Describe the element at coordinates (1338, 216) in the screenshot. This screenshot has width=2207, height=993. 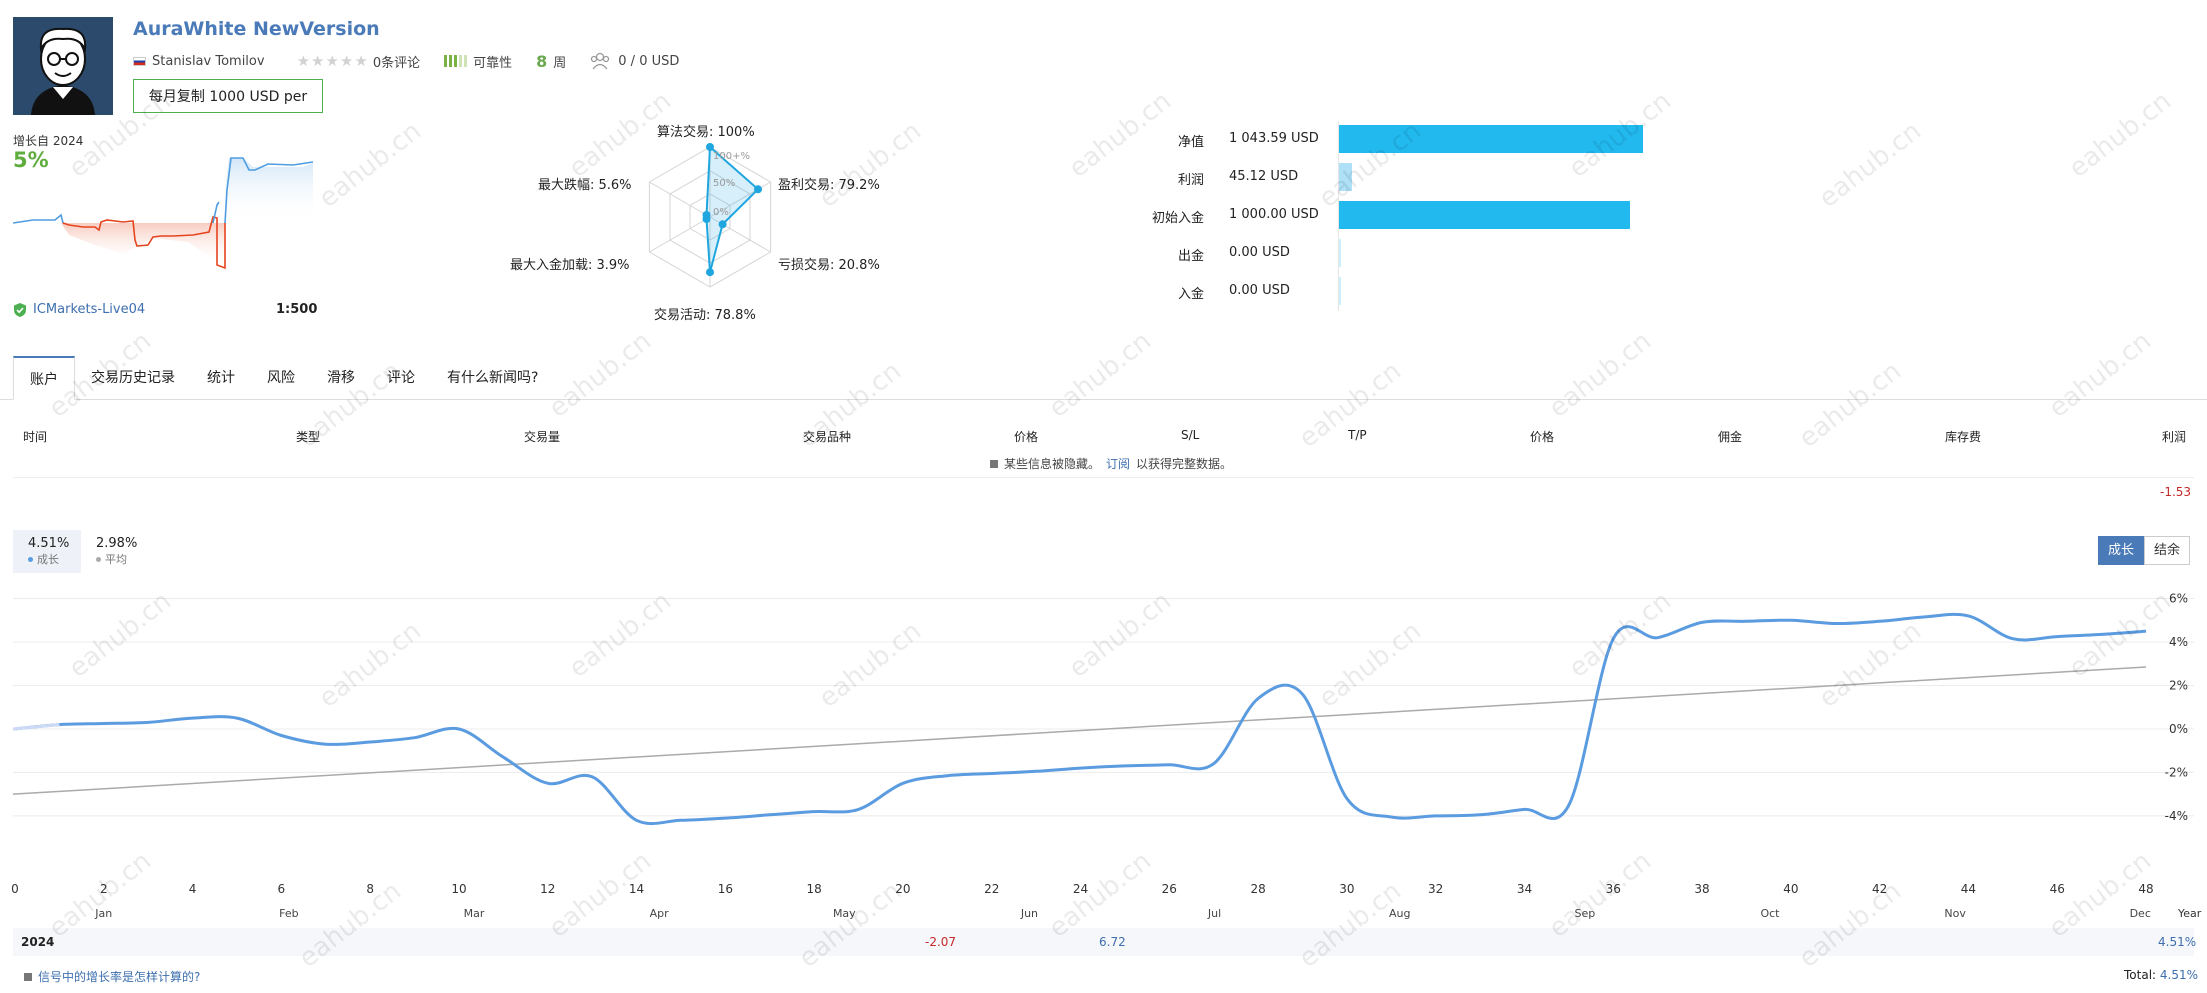
I see `balance-axis` at that location.